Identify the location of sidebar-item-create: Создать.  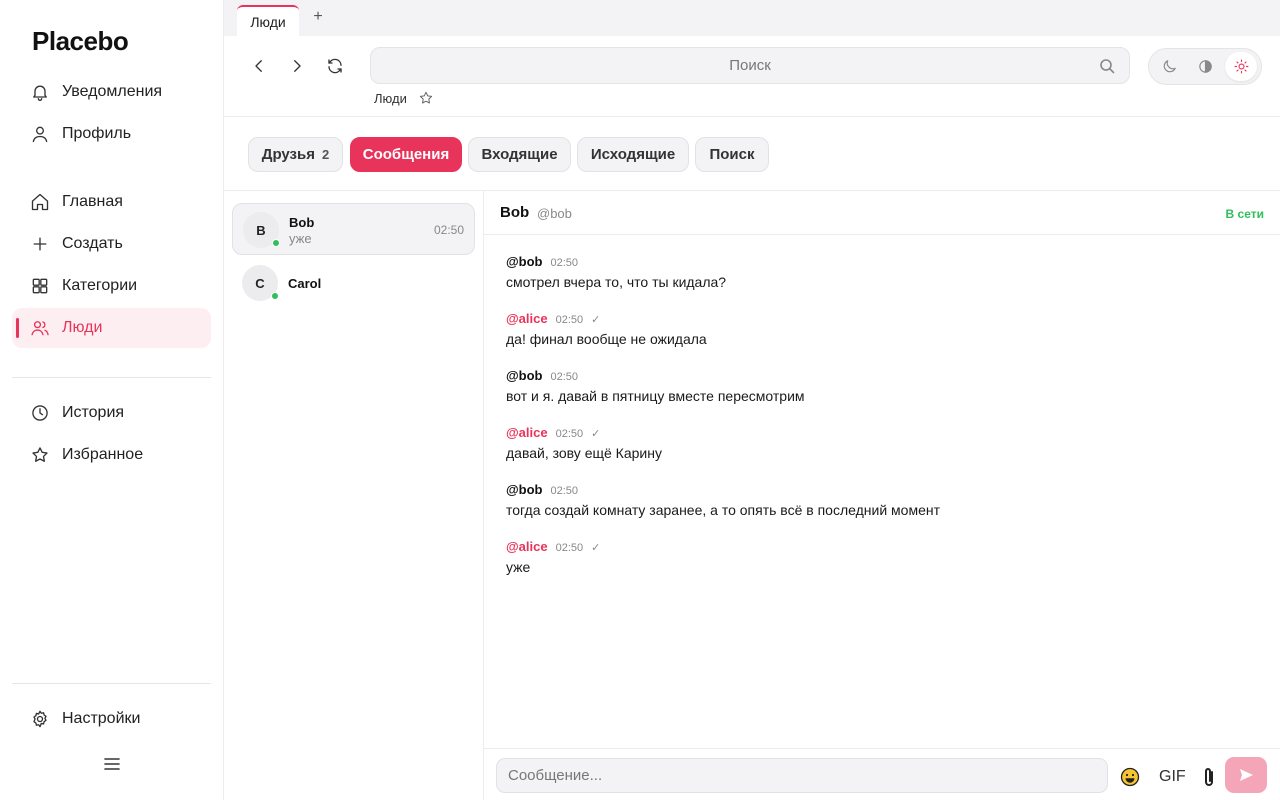
(111, 244).